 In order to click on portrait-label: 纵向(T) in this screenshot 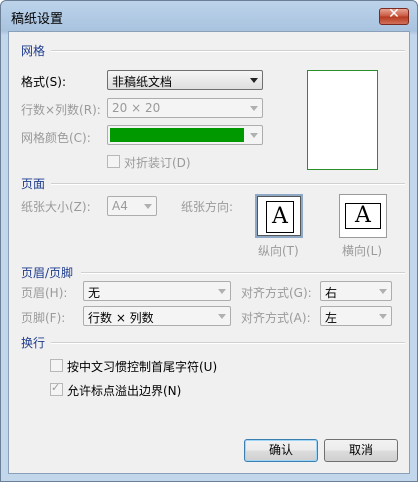, I will do `click(278, 251)`.